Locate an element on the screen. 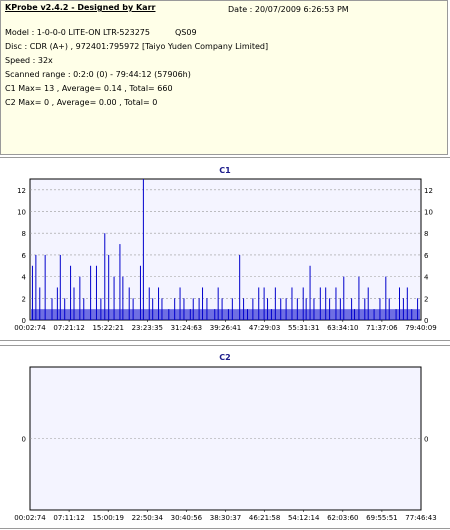  x-tick-label: 30:40:56 is located at coordinates (187, 518).